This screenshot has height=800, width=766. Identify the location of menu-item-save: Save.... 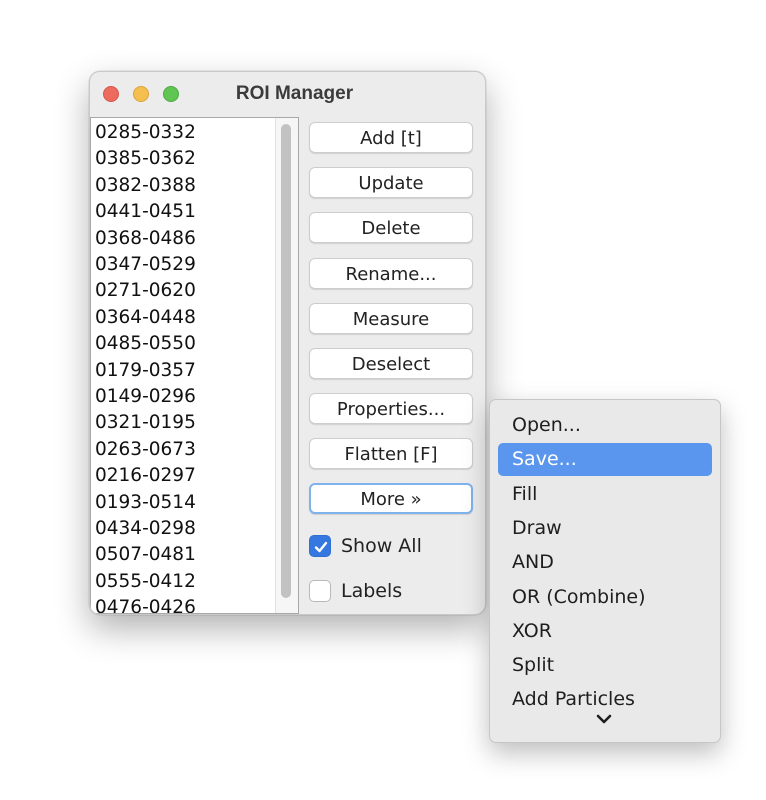
(605, 460).